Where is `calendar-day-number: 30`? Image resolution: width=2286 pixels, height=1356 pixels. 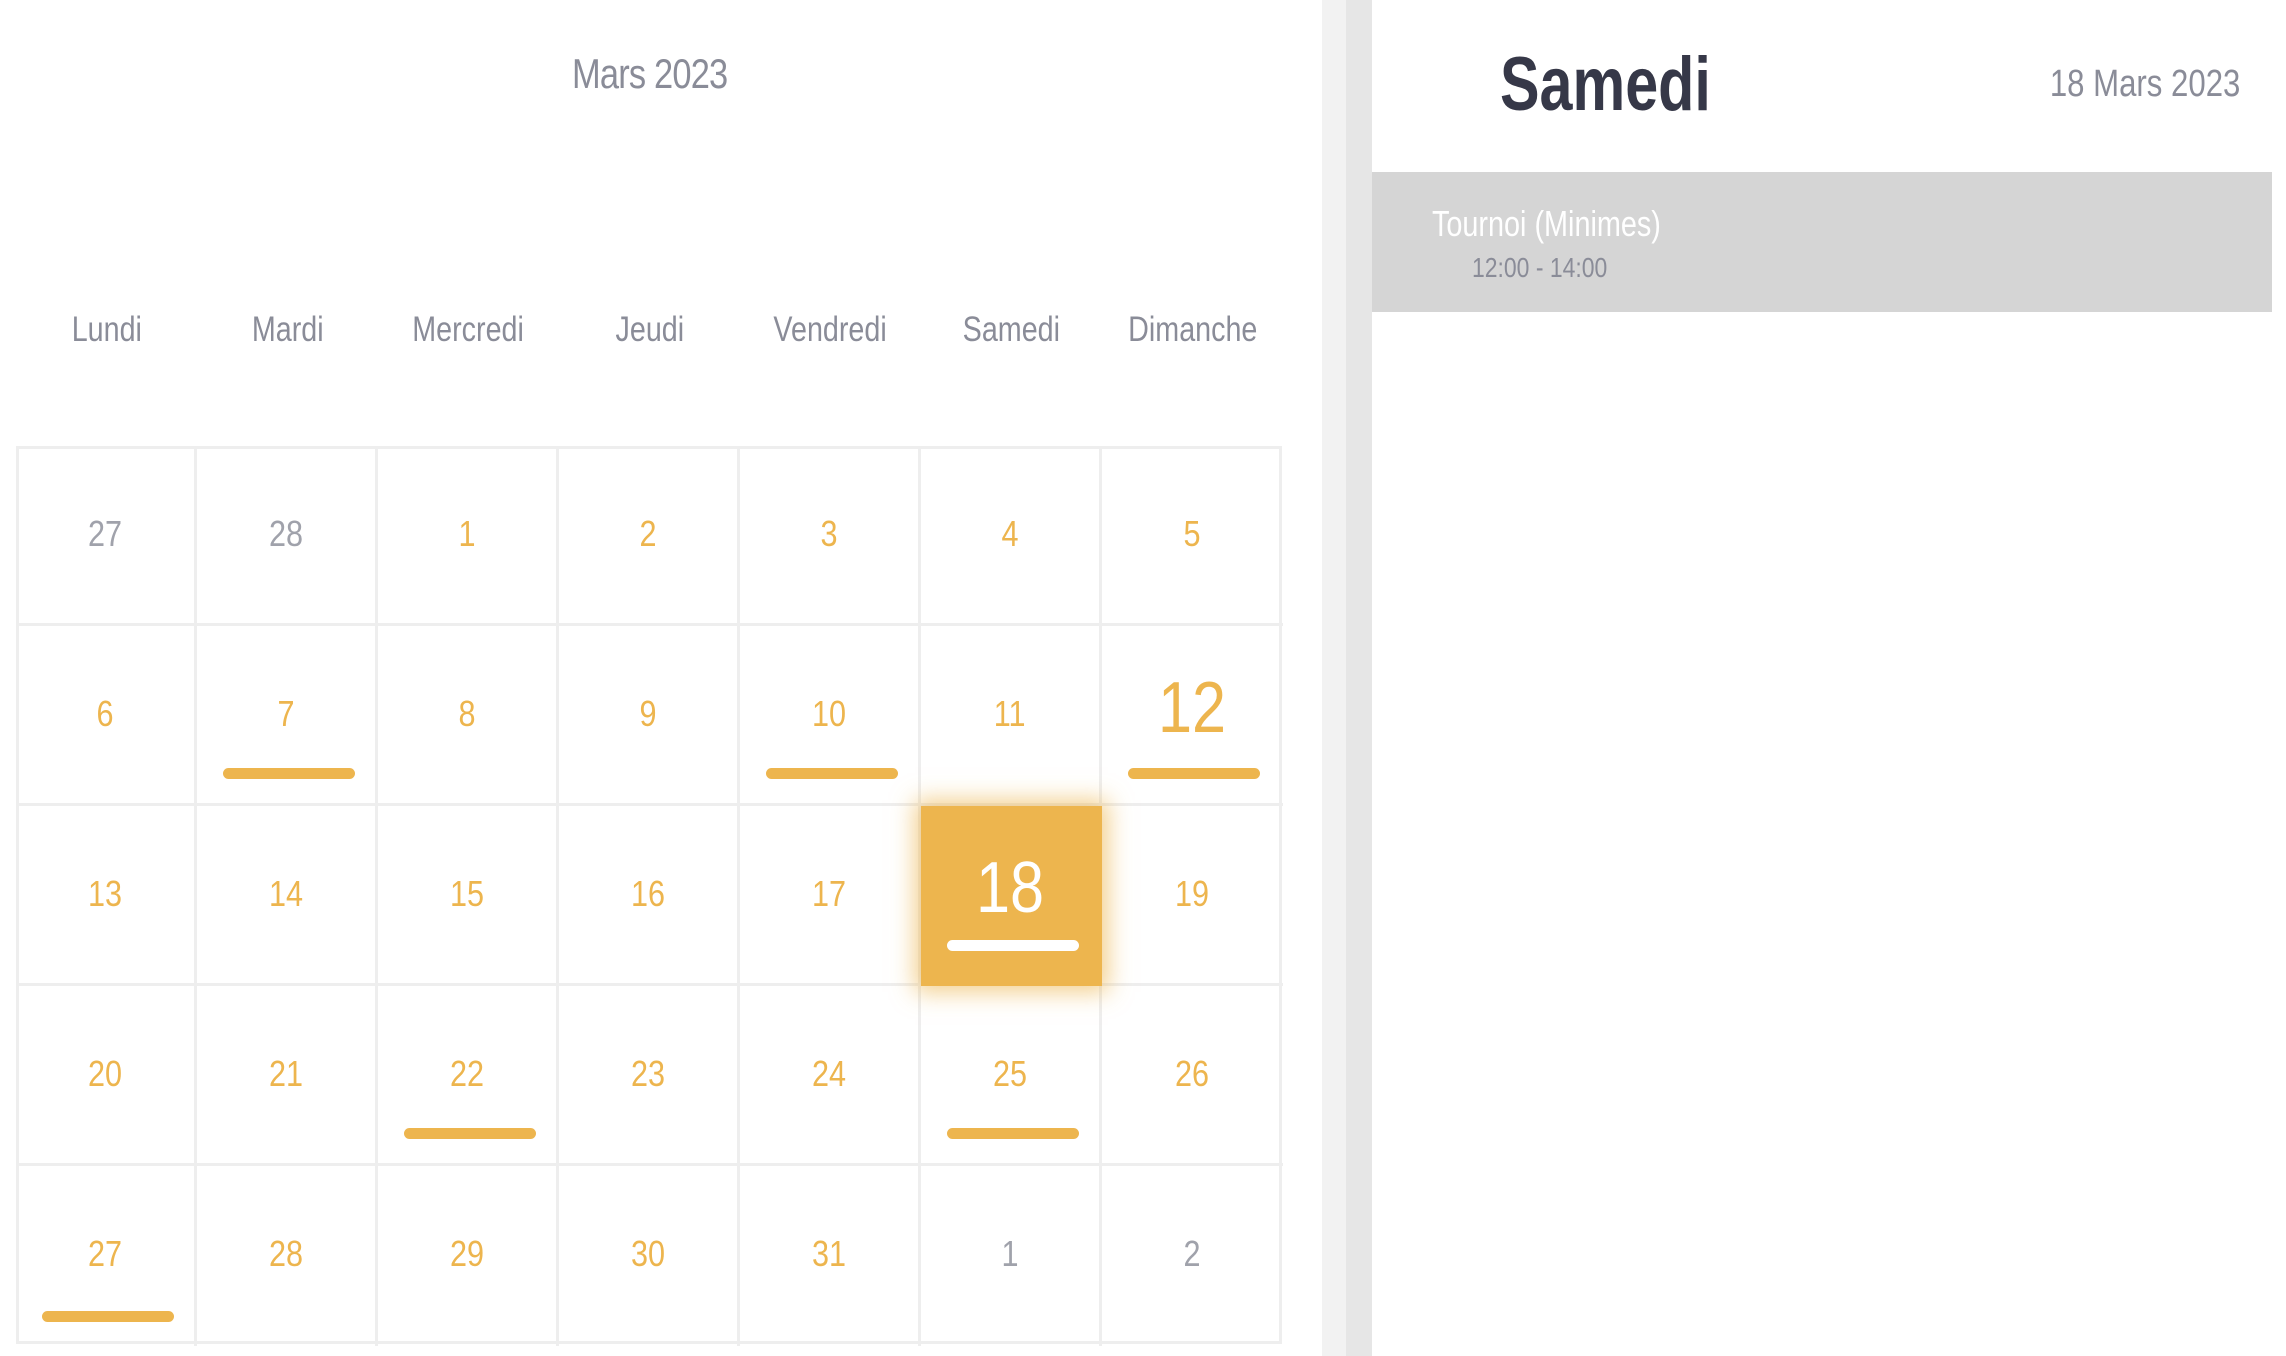
calendar-day-number: 30 is located at coordinates (648, 1253).